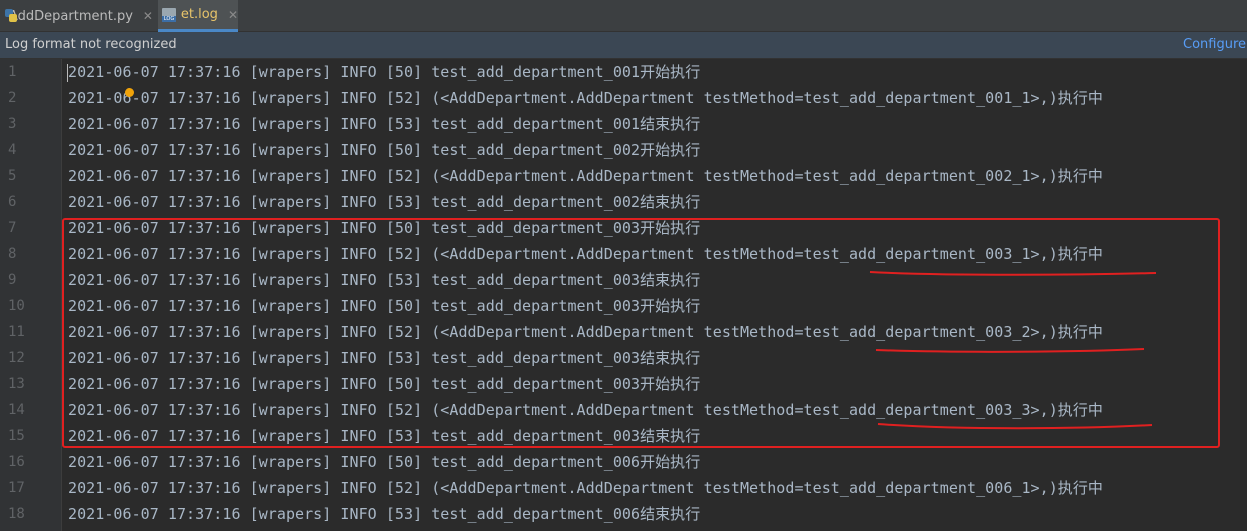 Image resolution: width=1247 pixels, height=531 pixels. I want to click on underline-annotations, so click(1013, 350).